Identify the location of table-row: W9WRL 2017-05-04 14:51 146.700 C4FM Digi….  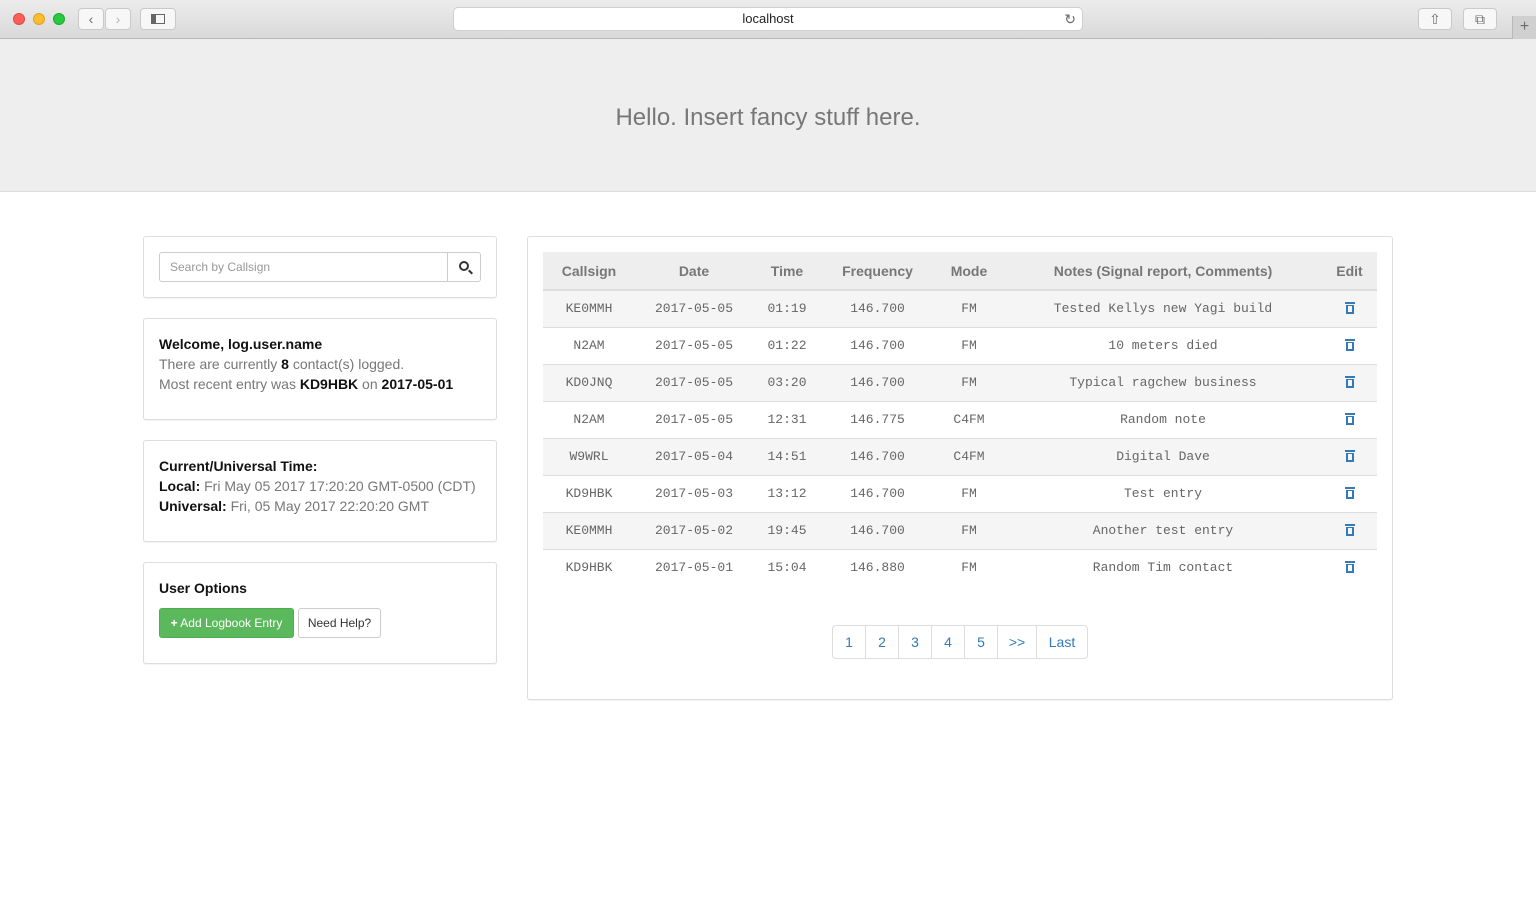
(960, 456).